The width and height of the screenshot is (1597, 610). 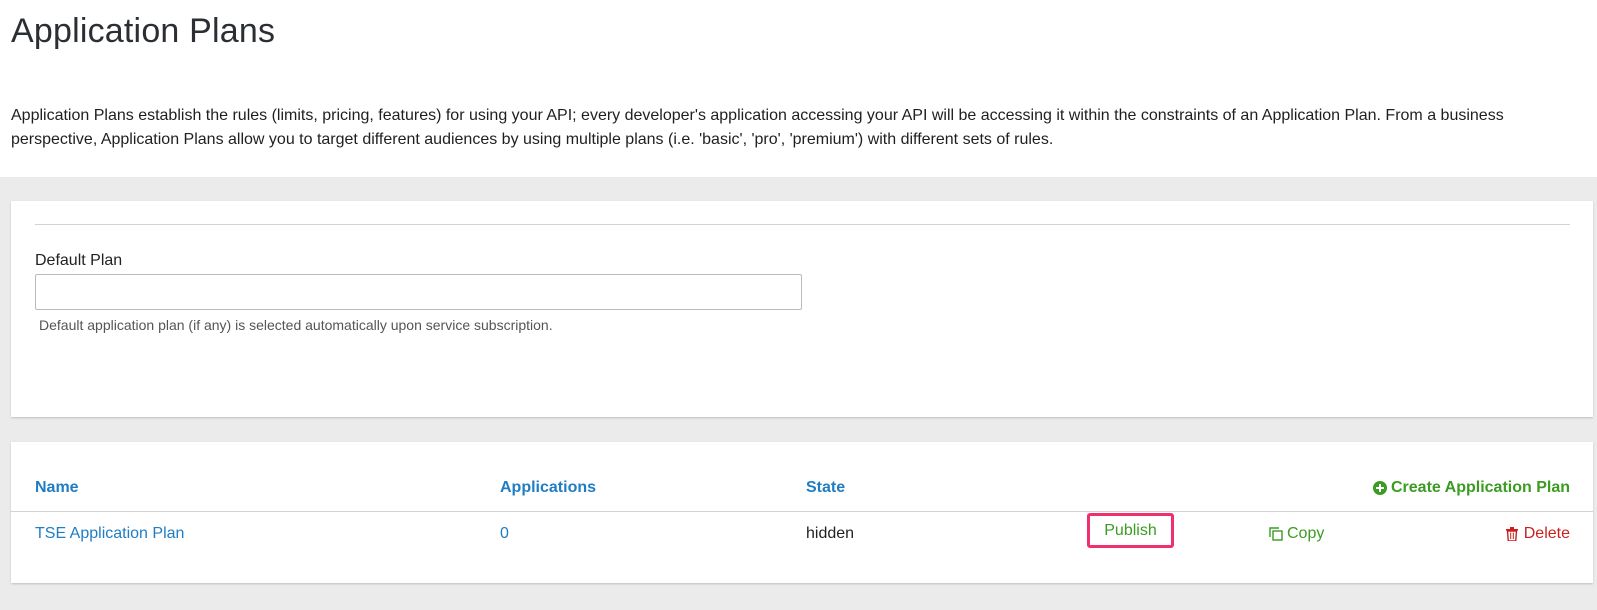 What do you see at coordinates (548, 488) in the screenshot?
I see `column-header-applications: Applications` at bounding box center [548, 488].